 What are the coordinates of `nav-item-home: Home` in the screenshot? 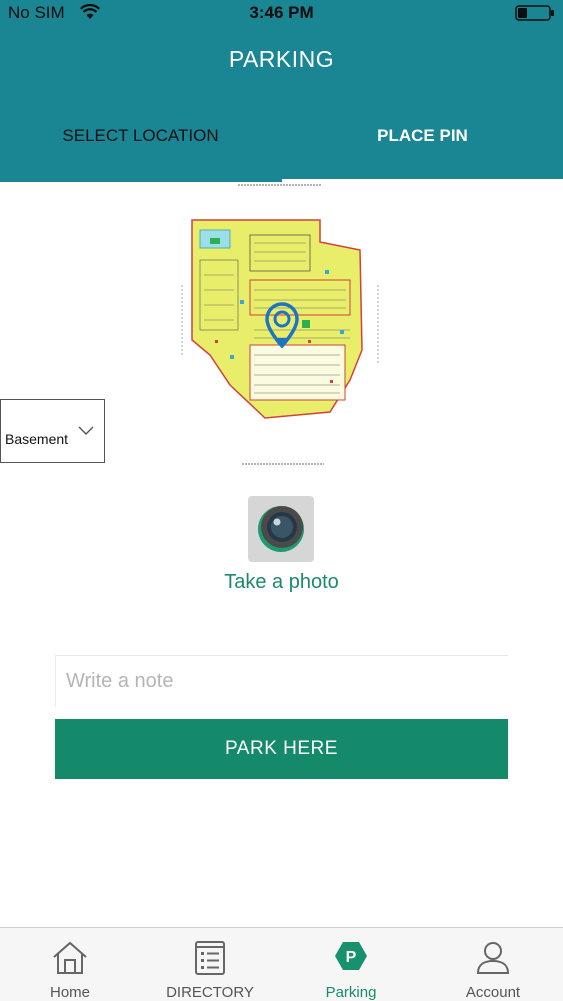 It's located at (70, 964).